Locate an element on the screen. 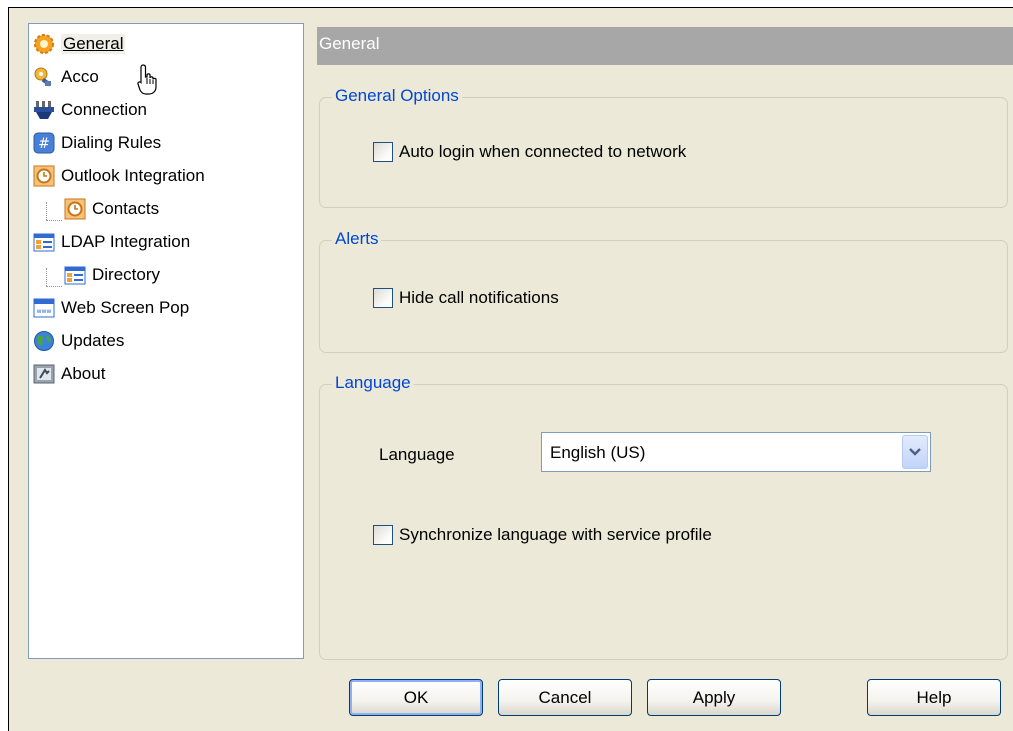 This screenshot has height=731, width=1013. gear-icon is located at coordinates (44, 44).